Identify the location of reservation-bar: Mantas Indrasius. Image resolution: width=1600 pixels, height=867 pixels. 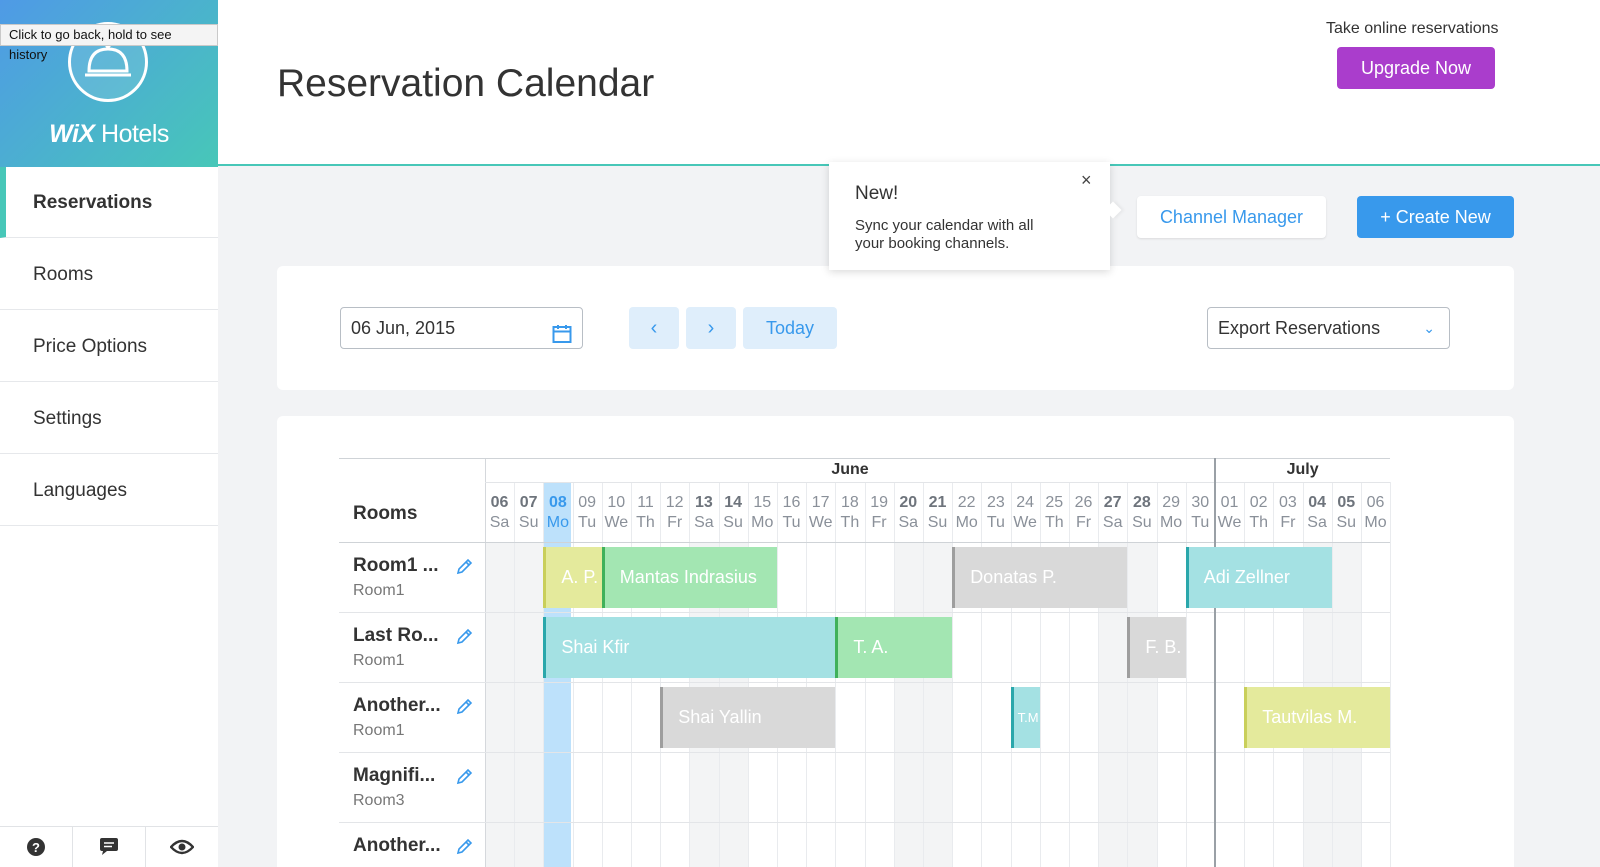
(689, 577).